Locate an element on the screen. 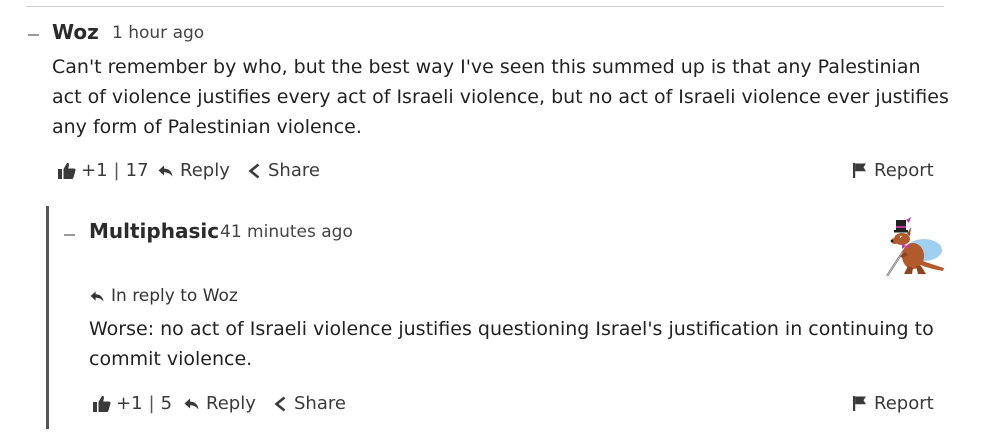 The image size is (1000, 439). comment-timestamp: 1 hour ago is located at coordinates (158, 33).